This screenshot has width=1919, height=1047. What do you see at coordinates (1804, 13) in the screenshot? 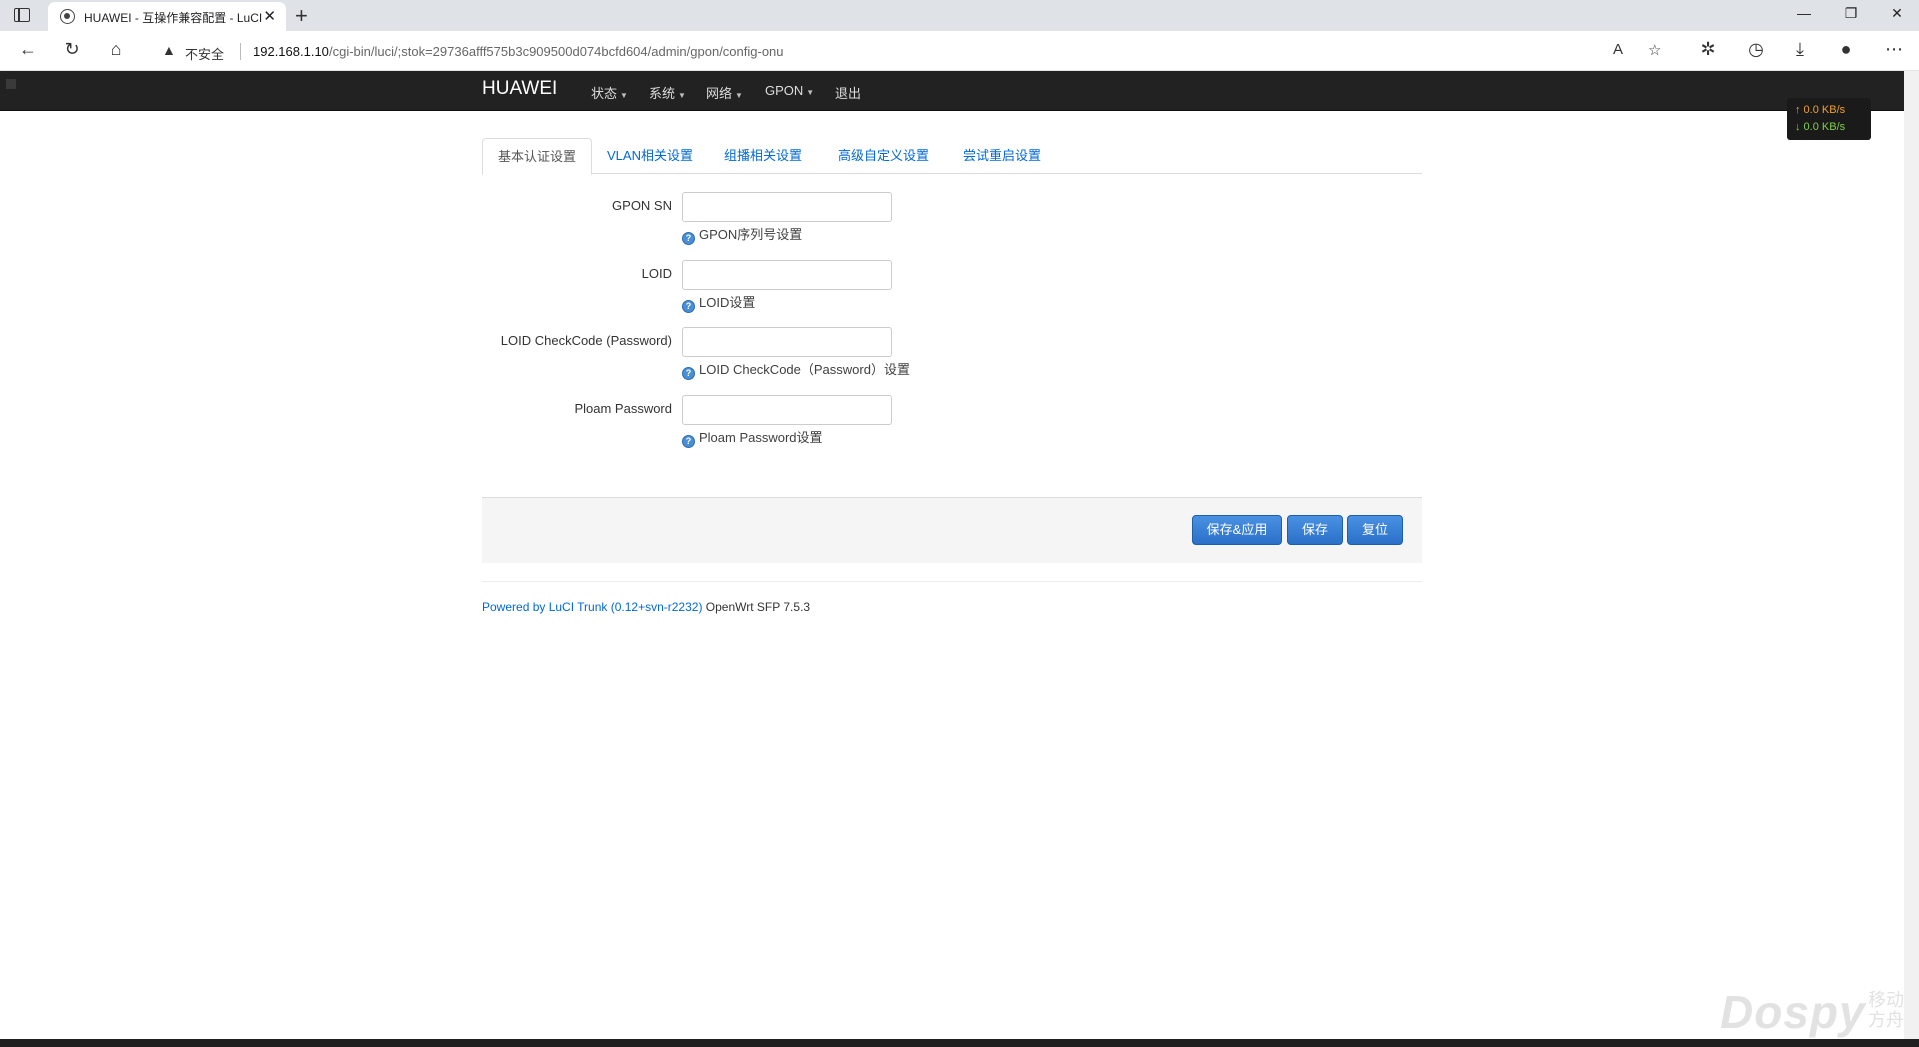
I see `minimize-icon: —` at bounding box center [1804, 13].